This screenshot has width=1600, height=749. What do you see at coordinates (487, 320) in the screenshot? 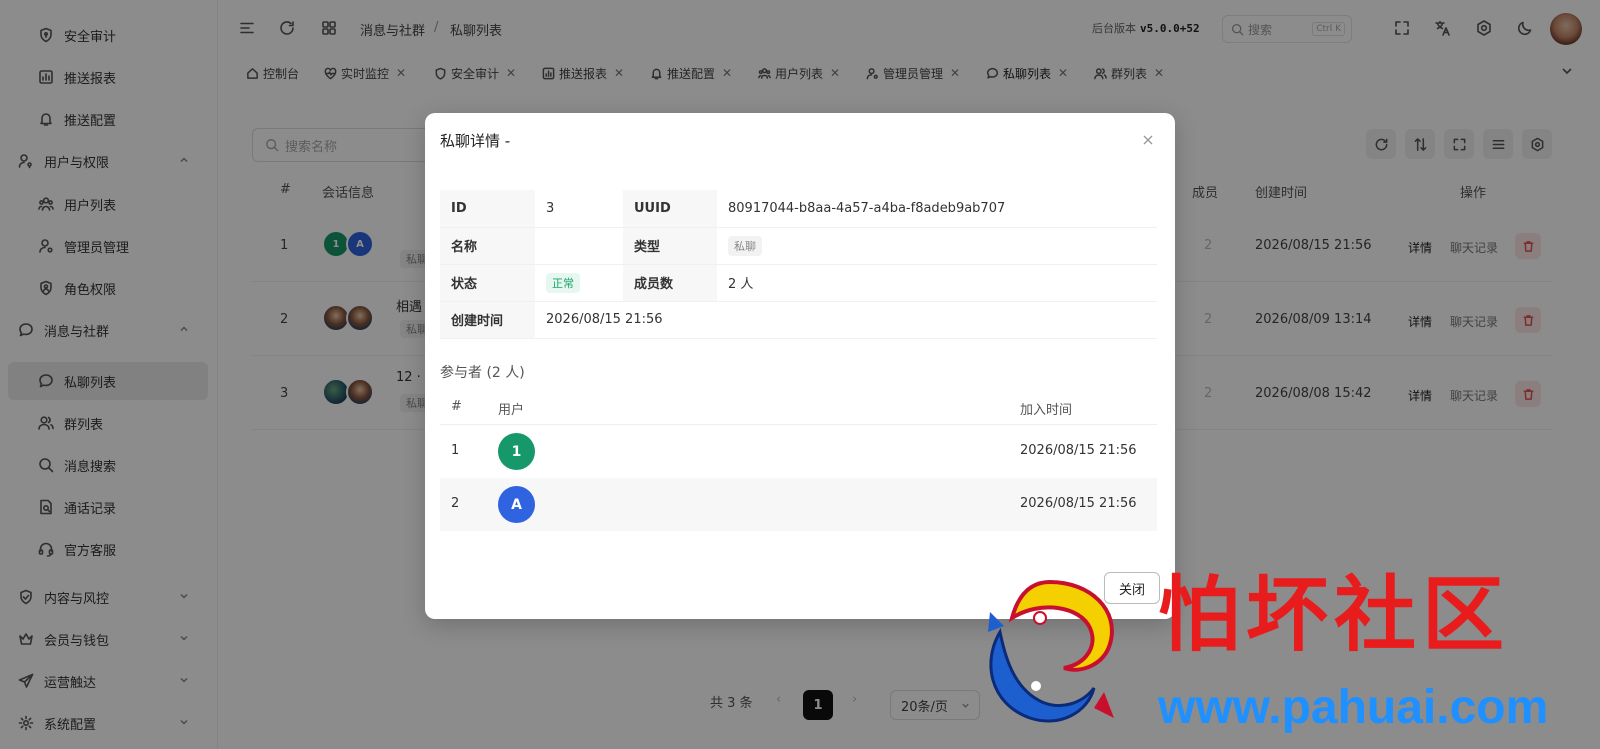
I see `detail-label-created: 创建时间` at bounding box center [487, 320].